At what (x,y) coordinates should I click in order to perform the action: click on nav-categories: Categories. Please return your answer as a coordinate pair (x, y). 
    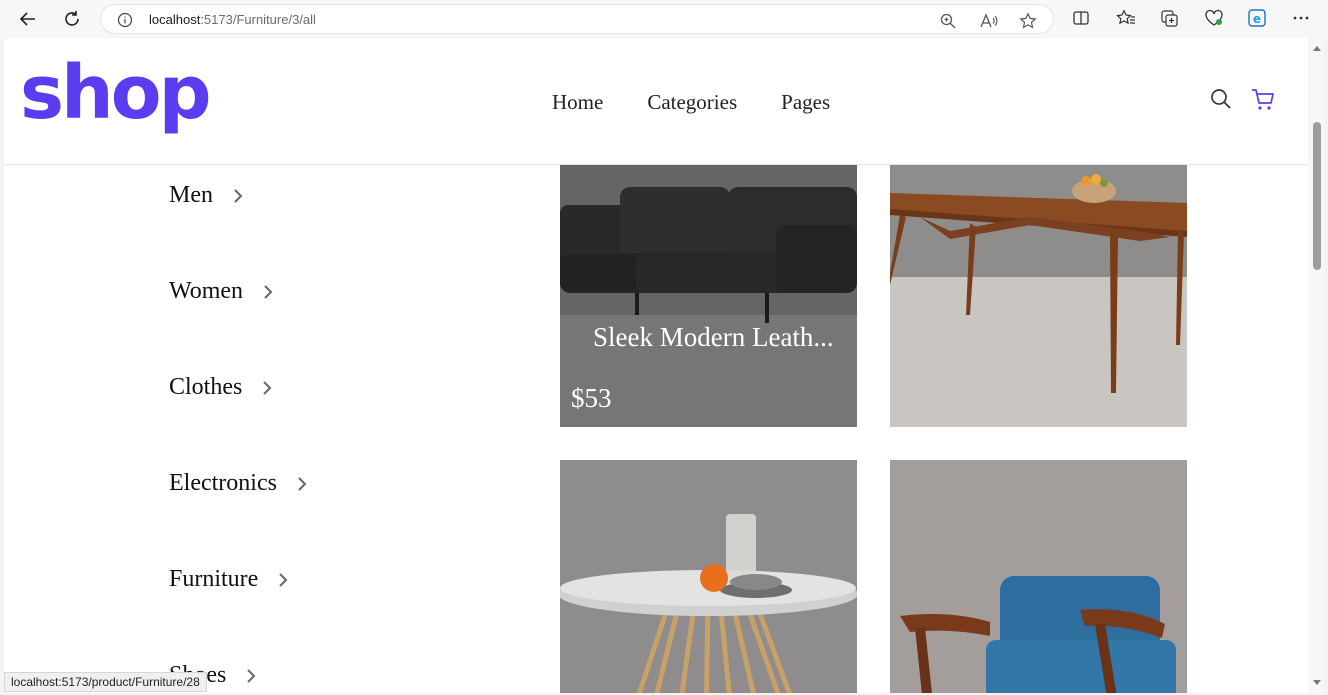
    Looking at the image, I should click on (692, 102).